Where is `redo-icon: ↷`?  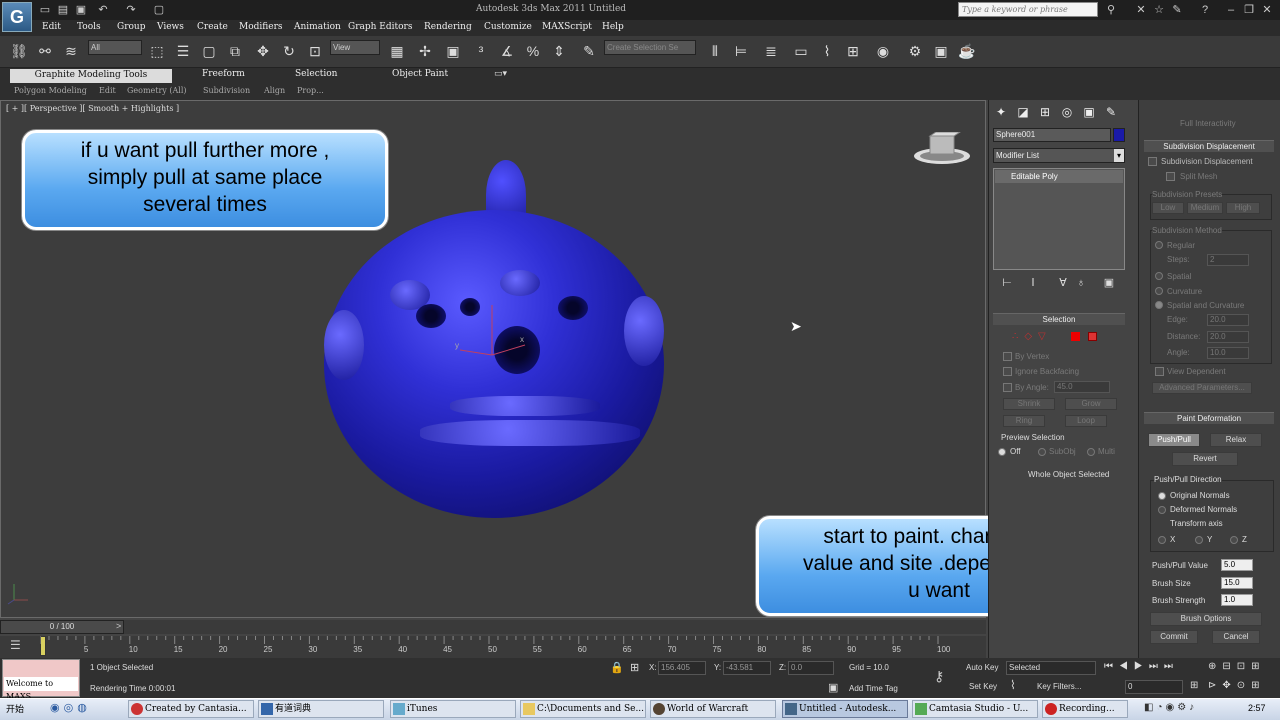
redo-icon: ↷ is located at coordinates (131, 10).